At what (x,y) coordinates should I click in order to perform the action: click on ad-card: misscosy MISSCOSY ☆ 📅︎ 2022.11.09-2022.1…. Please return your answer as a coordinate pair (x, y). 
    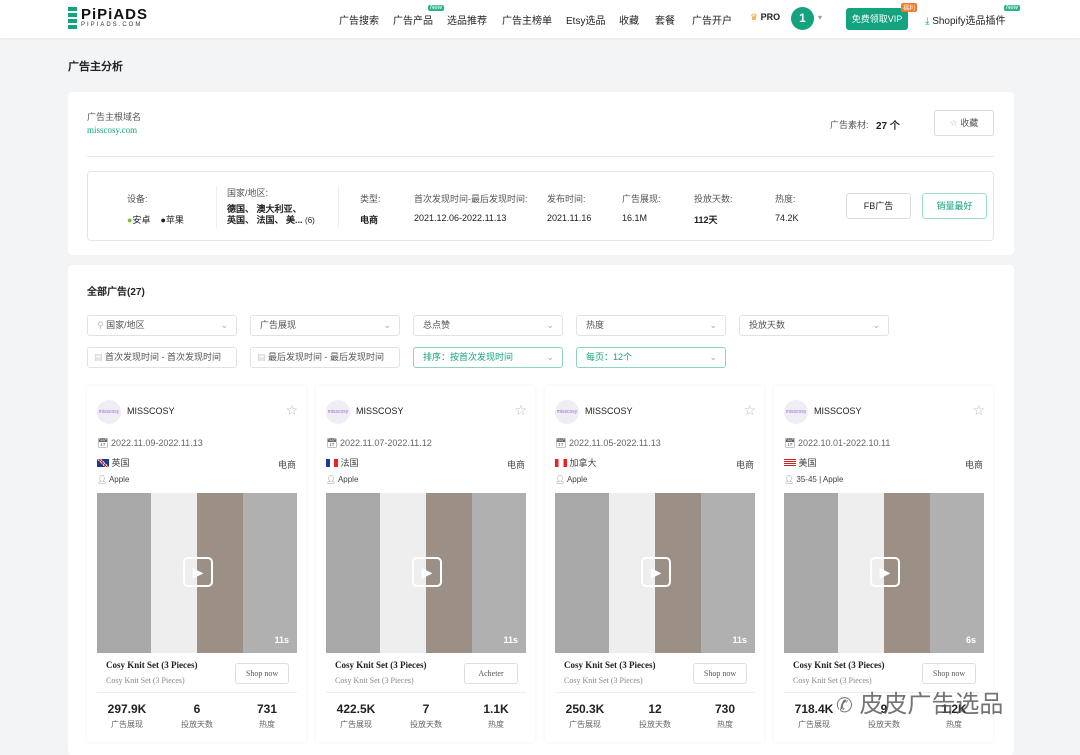
    Looking at the image, I should click on (196, 564).